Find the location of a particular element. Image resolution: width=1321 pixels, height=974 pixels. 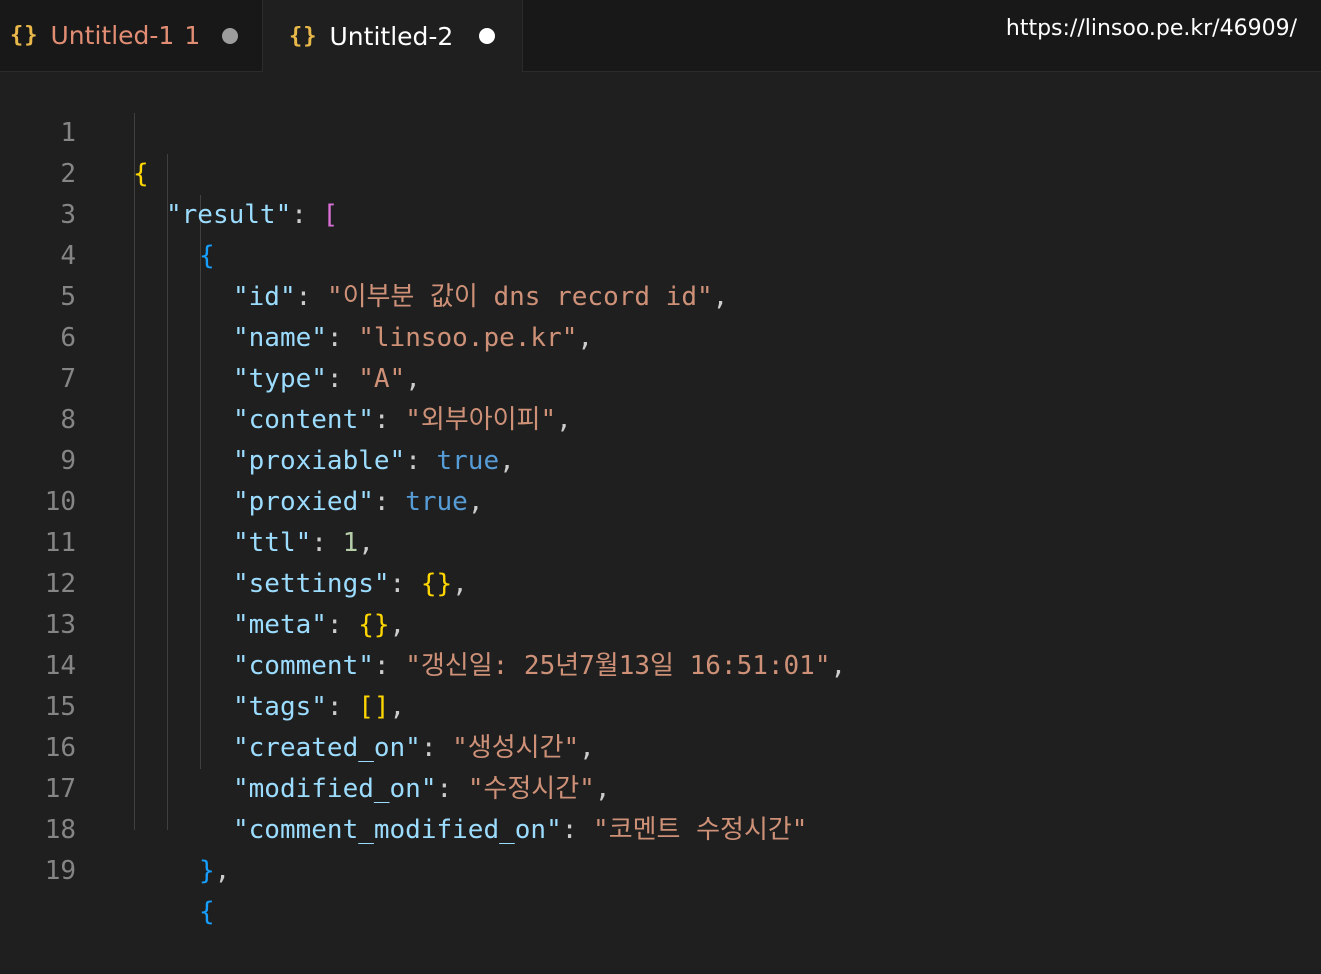

code-line: 3 { is located at coordinates (107, 212).